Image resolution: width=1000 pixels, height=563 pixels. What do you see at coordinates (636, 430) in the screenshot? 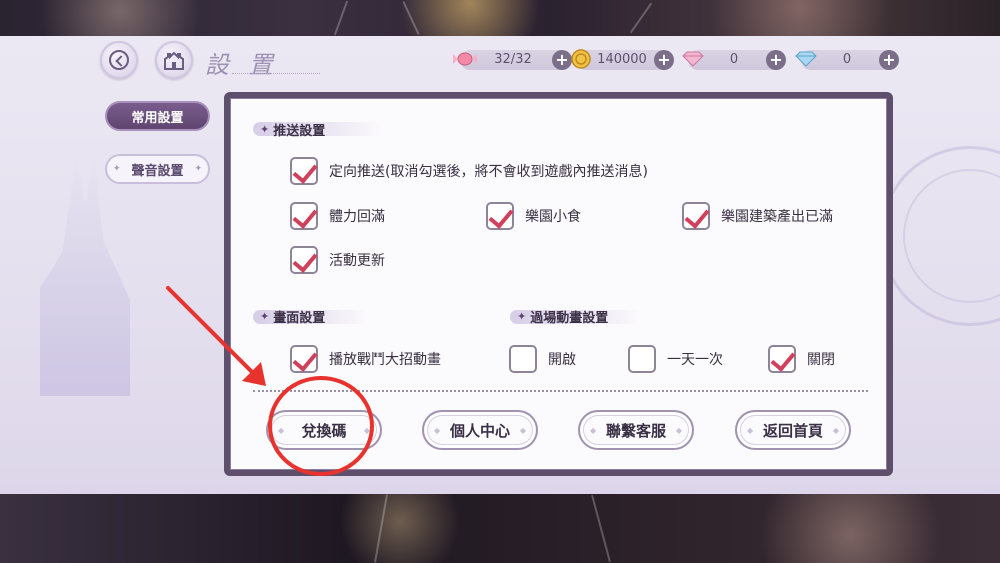
I see `contact-support-button: 聯繫客服` at bounding box center [636, 430].